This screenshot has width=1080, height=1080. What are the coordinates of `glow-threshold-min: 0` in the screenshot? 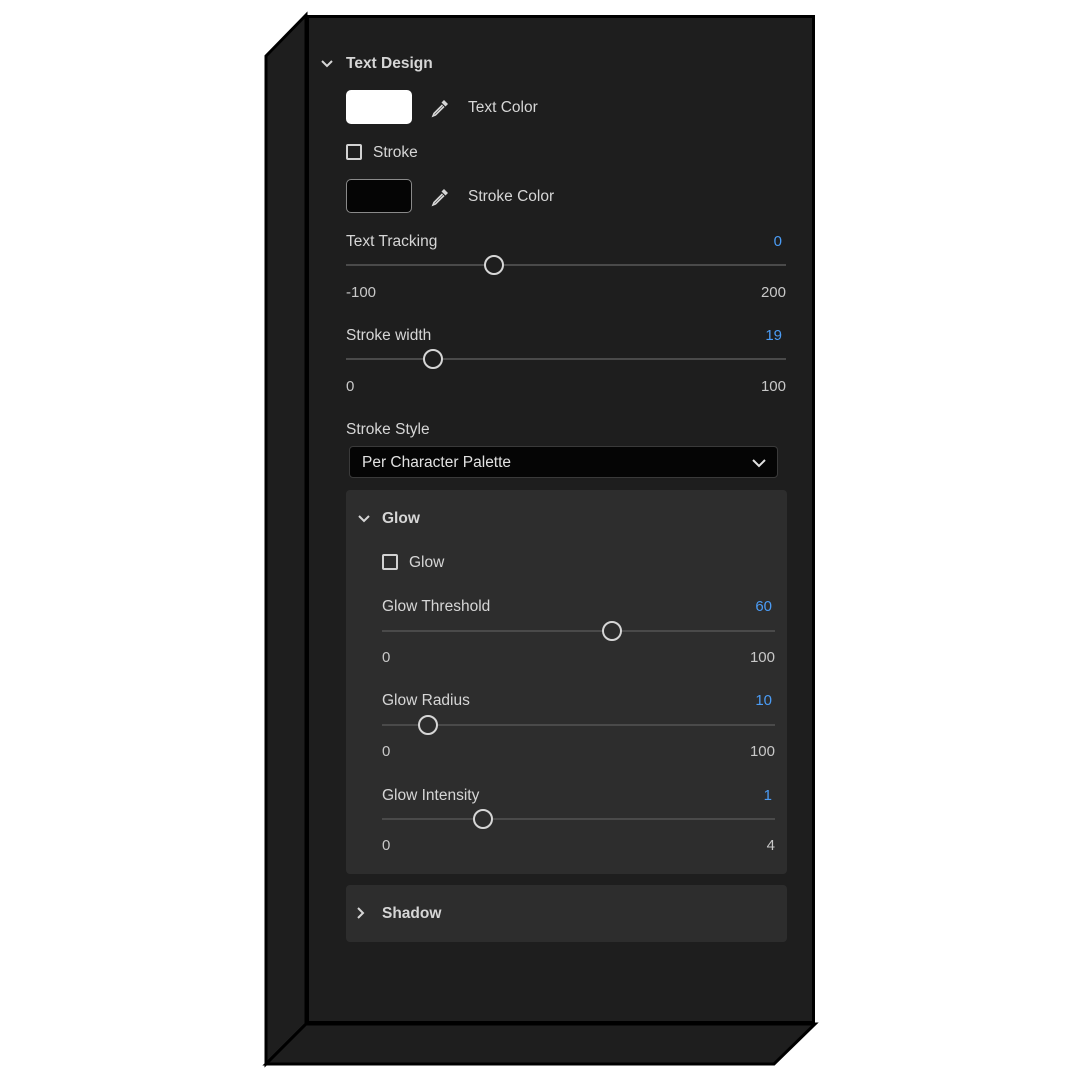 It's located at (386, 657).